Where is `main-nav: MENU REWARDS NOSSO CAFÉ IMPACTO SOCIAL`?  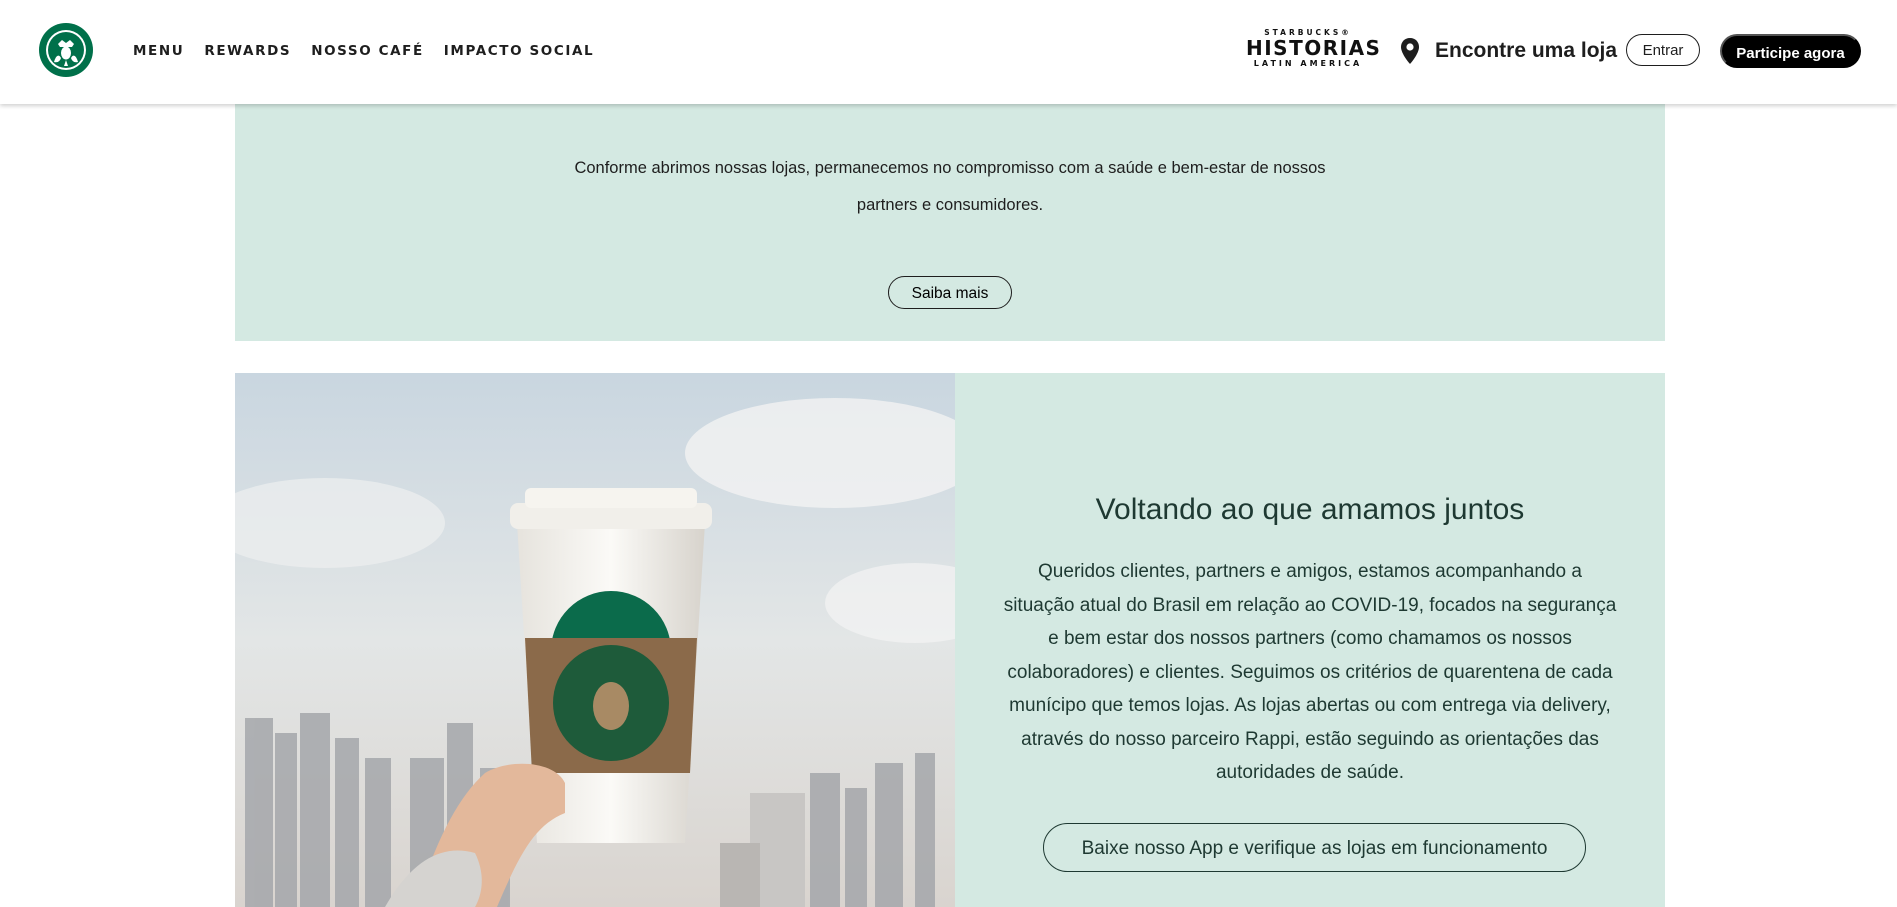 main-nav: MENU REWARDS NOSSO CAFÉ IMPACTO SOCIAL is located at coordinates (363, 51).